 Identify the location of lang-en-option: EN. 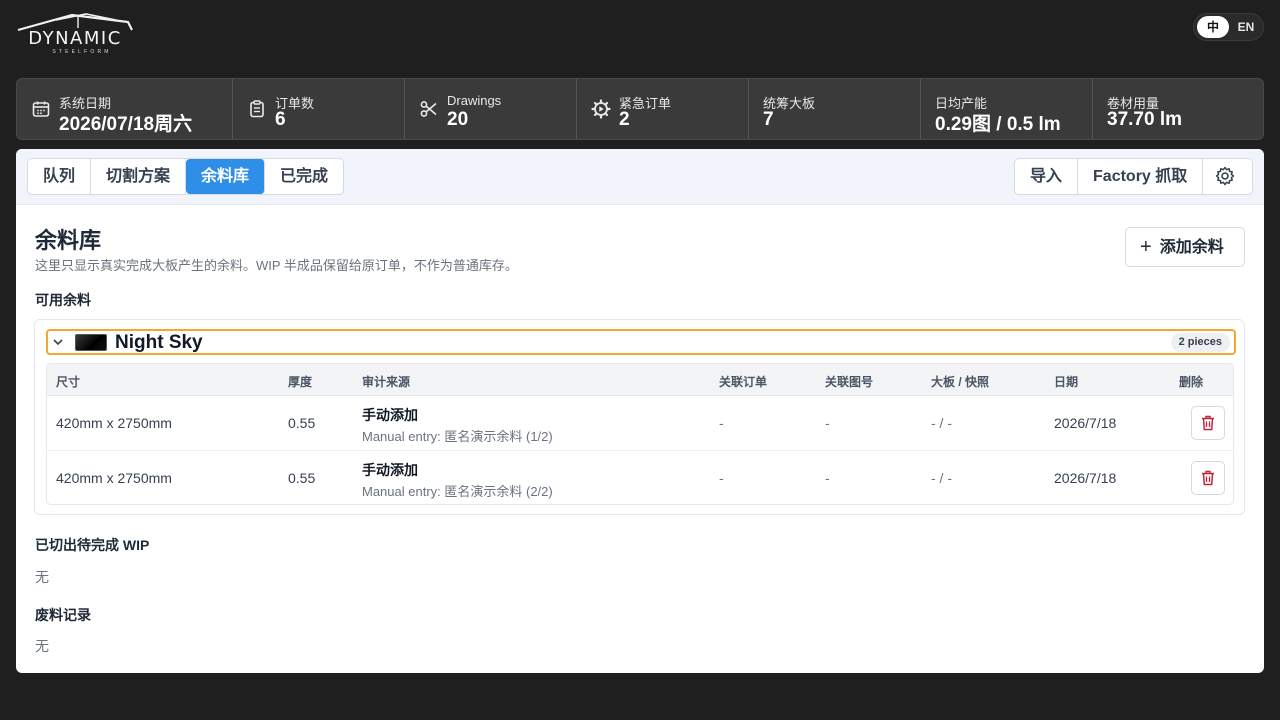
(1246, 27).